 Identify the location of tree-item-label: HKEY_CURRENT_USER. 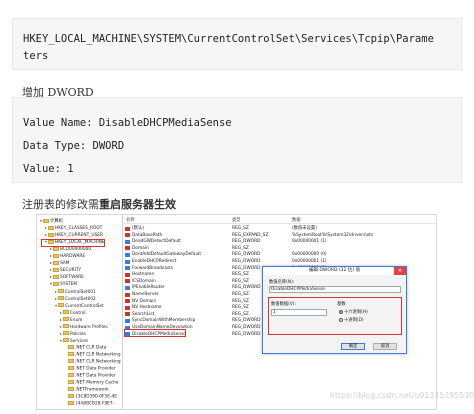
(79, 236).